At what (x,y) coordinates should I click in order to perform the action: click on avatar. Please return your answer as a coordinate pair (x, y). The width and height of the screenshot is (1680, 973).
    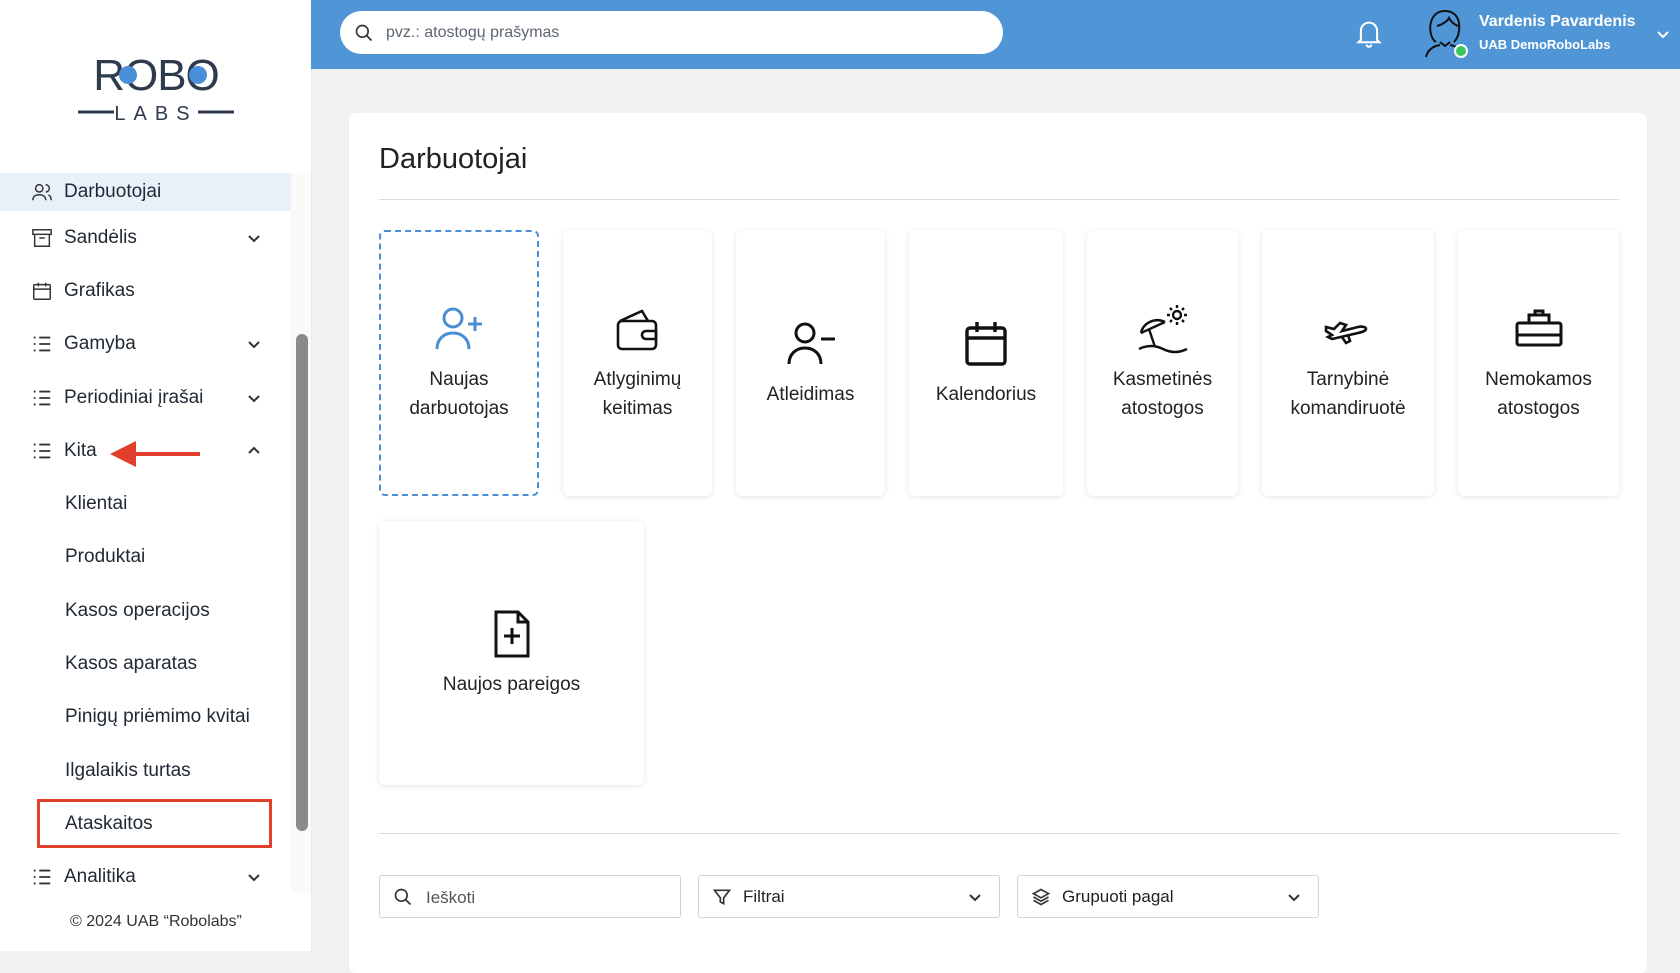
    Looking at the image, I should click on (1445, 33).